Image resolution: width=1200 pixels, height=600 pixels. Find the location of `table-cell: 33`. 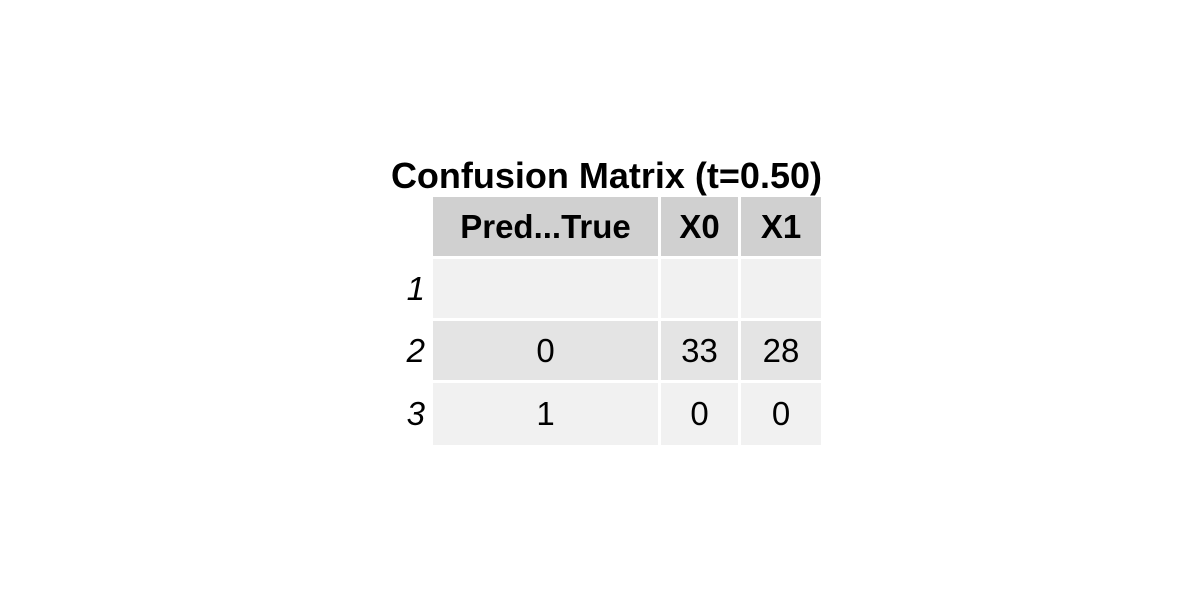

table-cell: 33 is located at coordinates (701, 352).